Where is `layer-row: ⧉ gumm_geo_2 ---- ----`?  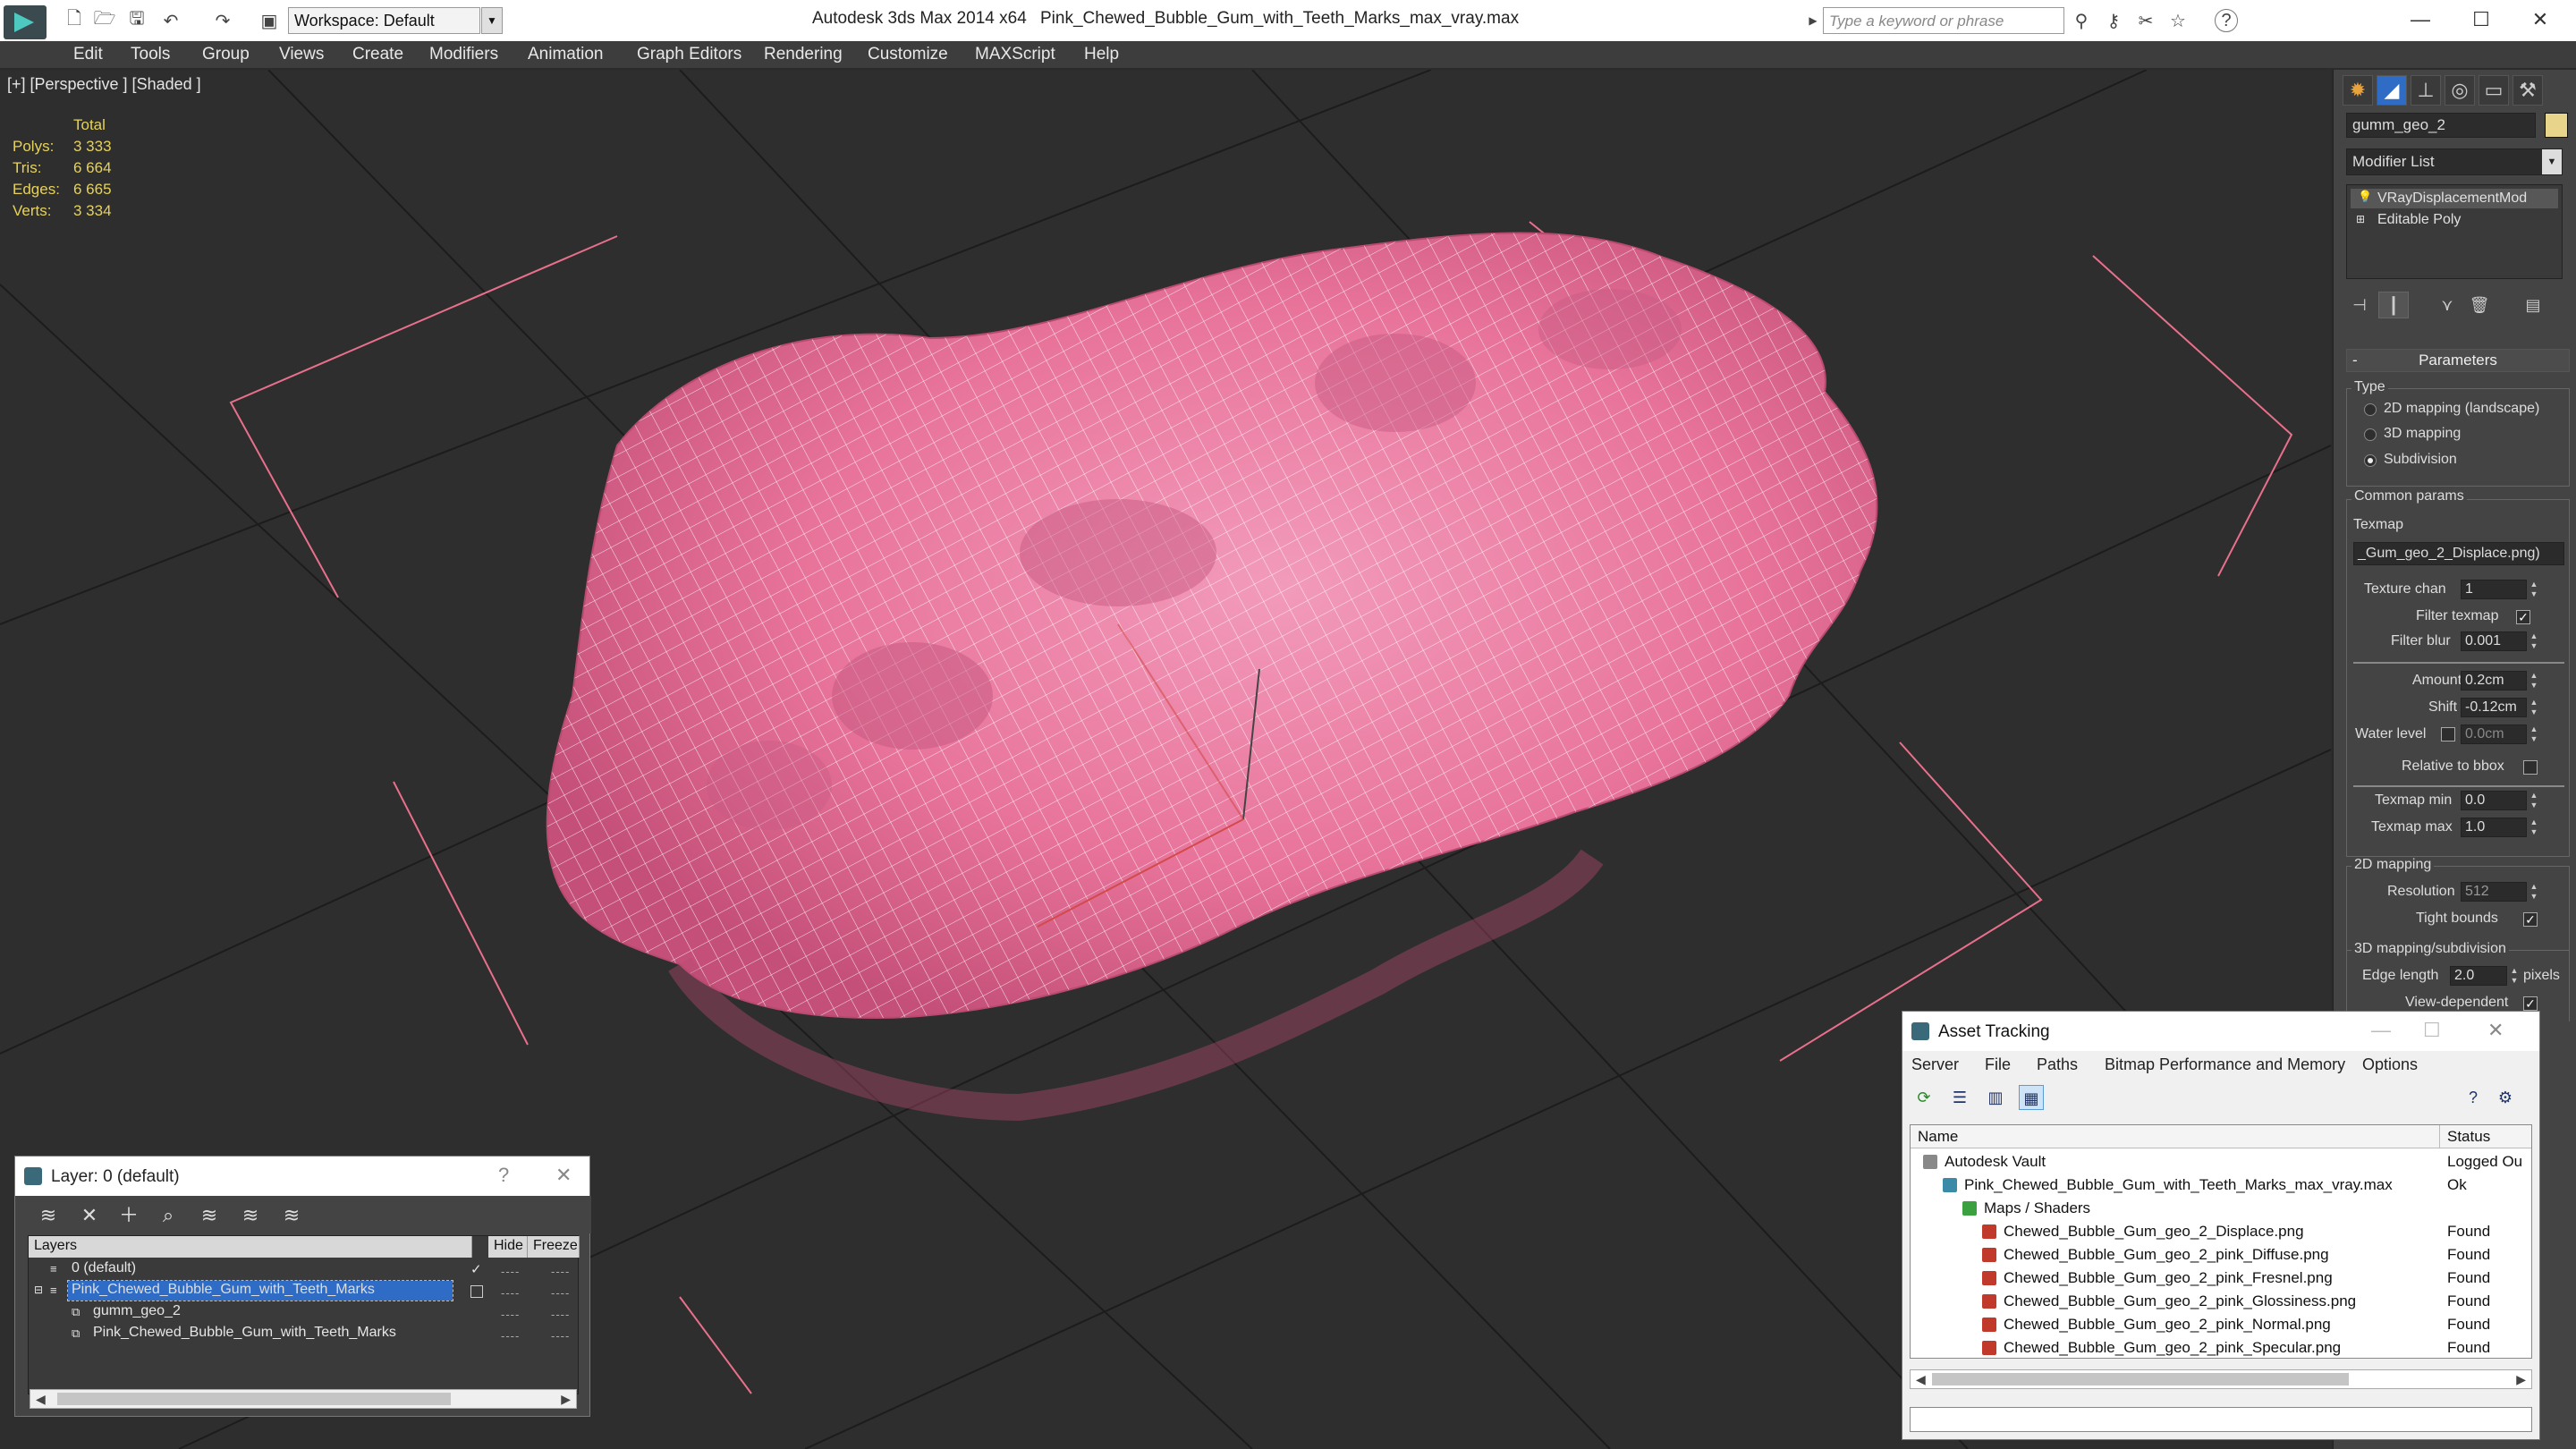
layer-row: ⧉ gumm_geo_2 ---- ---- is located at coordinates (303, 1313).